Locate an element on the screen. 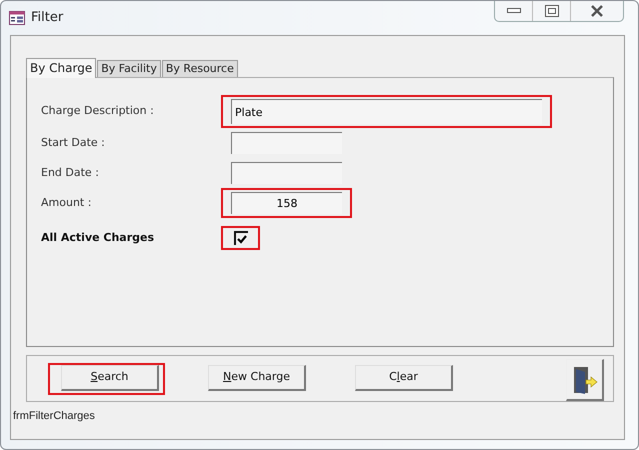 Image resolution: width=639 pixels, height=450 pixels. door-icon is located at coordinates (585, 379).